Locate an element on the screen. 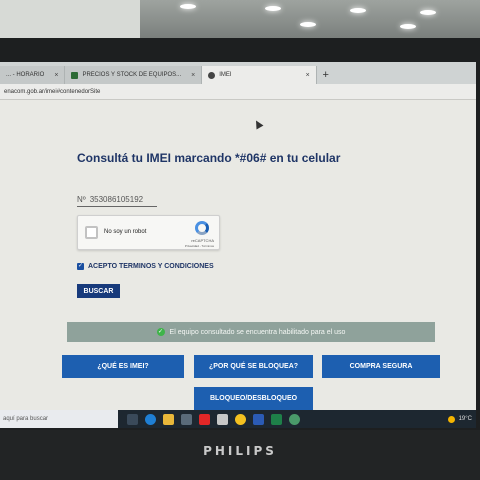 The height and width of the screenshot is (480, 480). mouse-cursor-icon is located at coordinates (258, 124).